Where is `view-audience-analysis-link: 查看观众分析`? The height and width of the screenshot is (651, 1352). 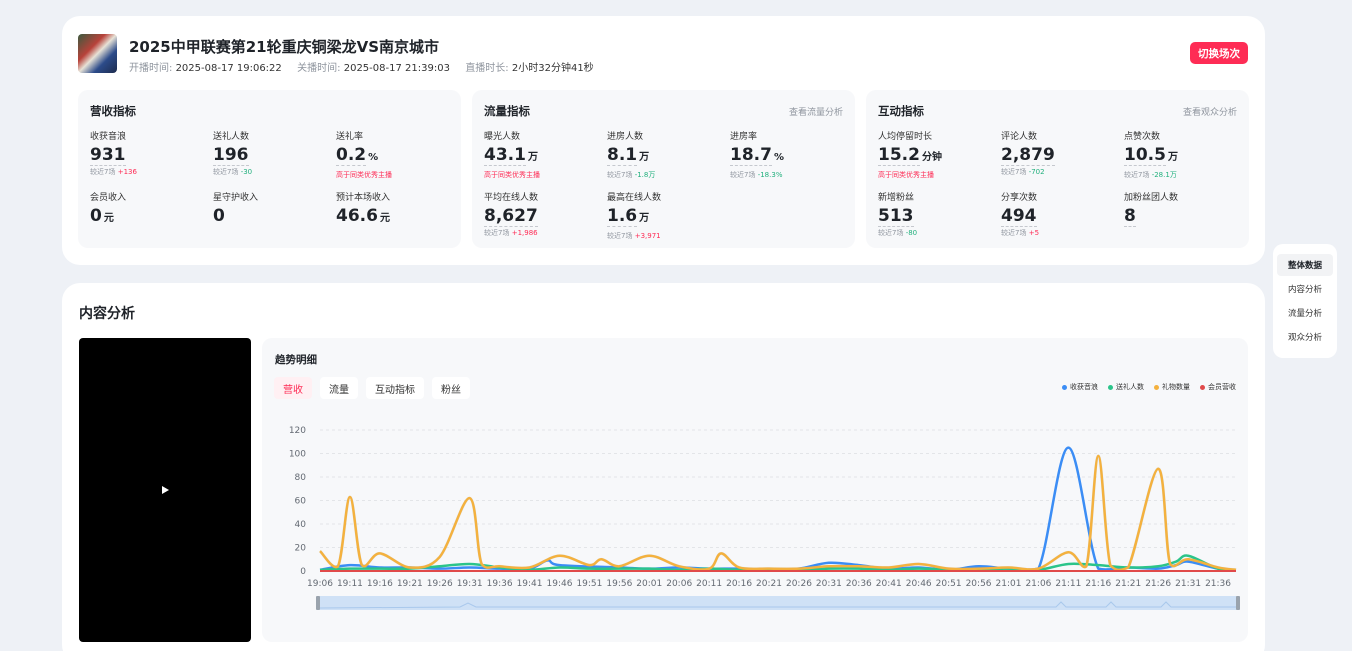 view-audience-analysis-link: 查看观众分析 is located at coordinates (1210, 111).